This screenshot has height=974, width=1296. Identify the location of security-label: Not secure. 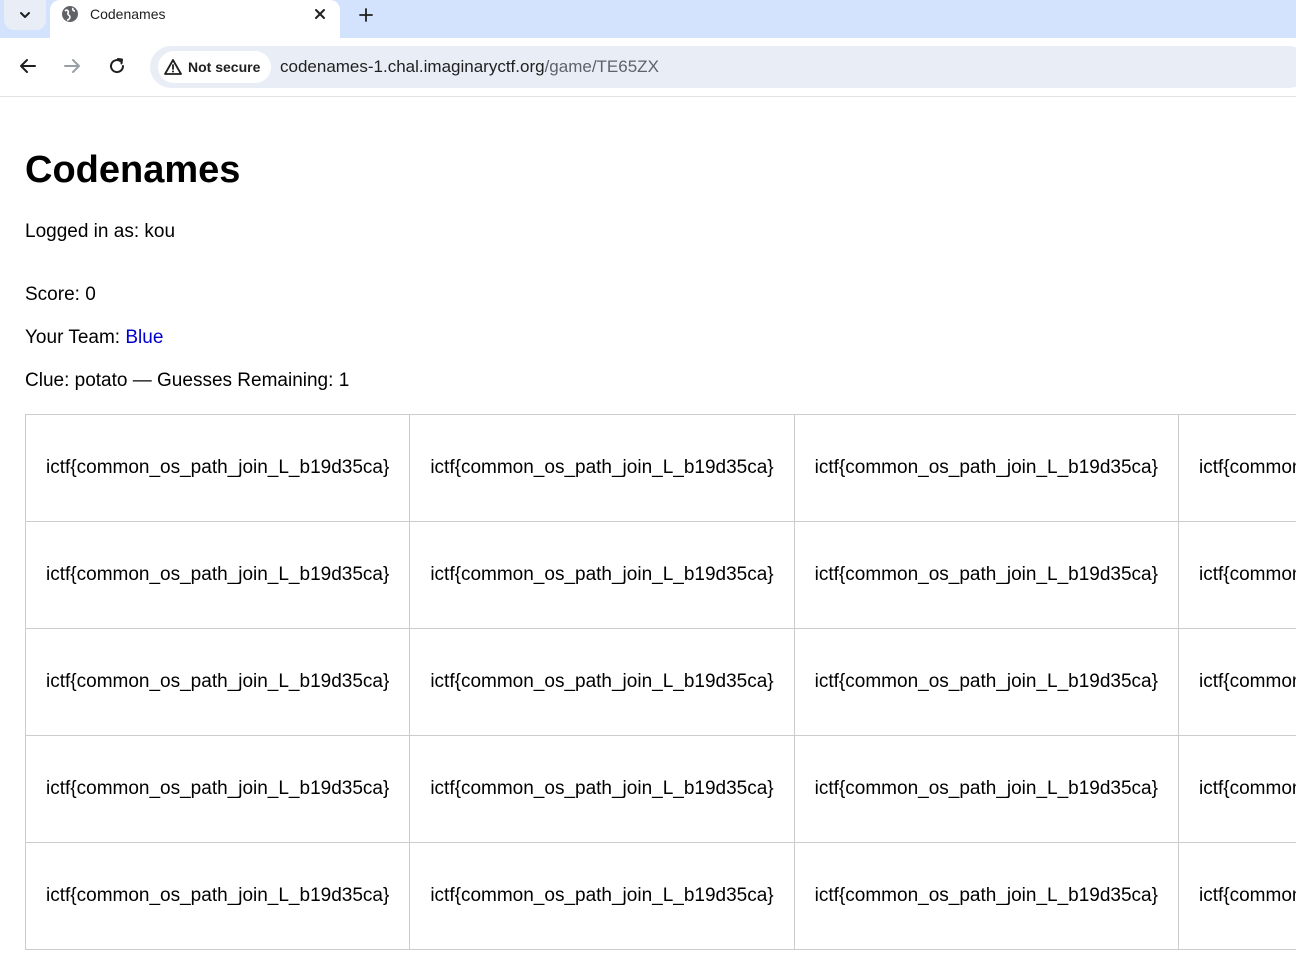
(224, 67).